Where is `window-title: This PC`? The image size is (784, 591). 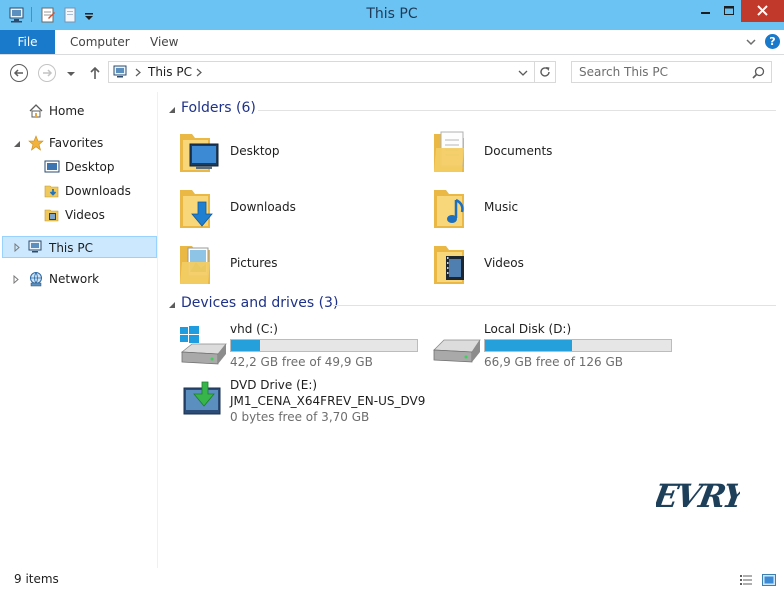 window-title: This PC is located at coordinates (392, 14).